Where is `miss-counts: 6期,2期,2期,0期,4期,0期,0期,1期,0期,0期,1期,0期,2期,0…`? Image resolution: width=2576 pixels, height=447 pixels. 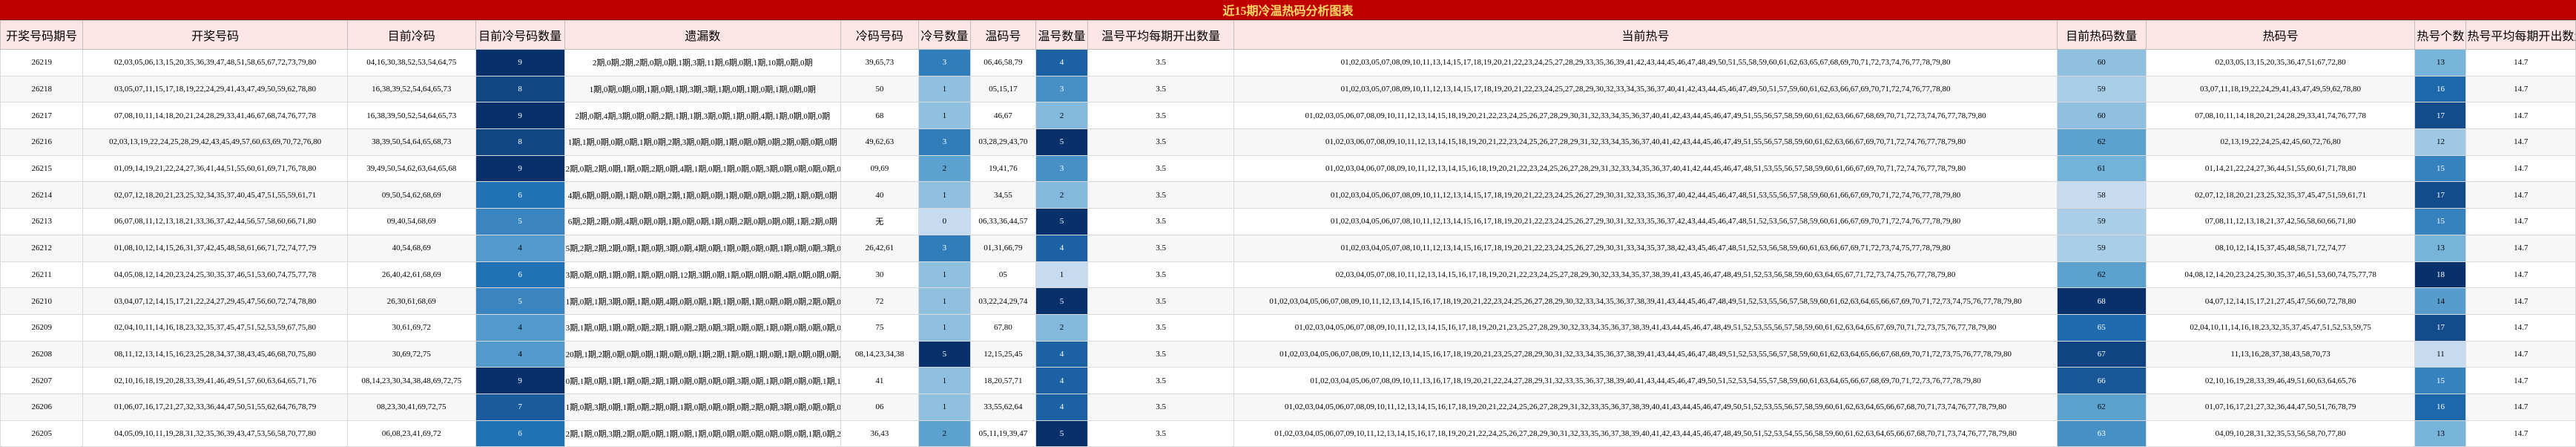 miss-counts: 6期,2期,2期,0期,4期,0期,0期,1期,0期,0期,1期,0期,2期,0… is located at coordinates (703, 221).